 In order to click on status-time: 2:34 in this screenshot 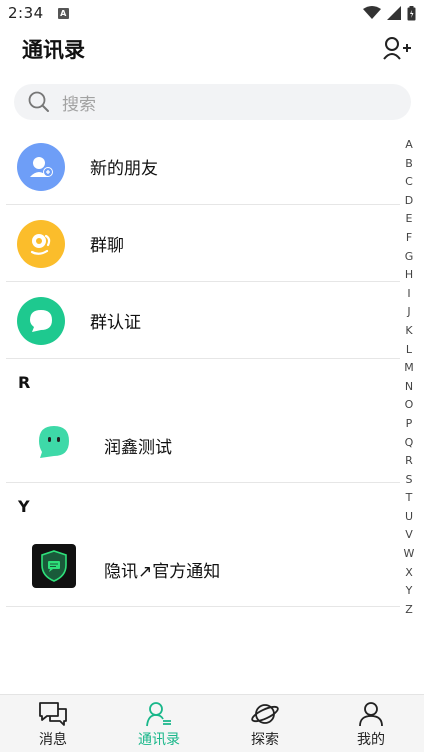, I will do `click(26, 13)`.